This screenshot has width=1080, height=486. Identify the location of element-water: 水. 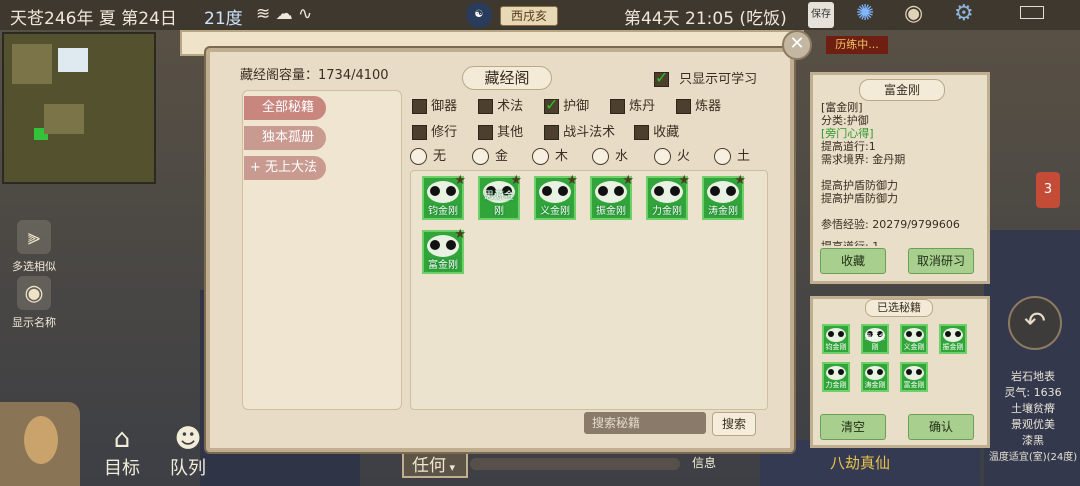
(610, 155).